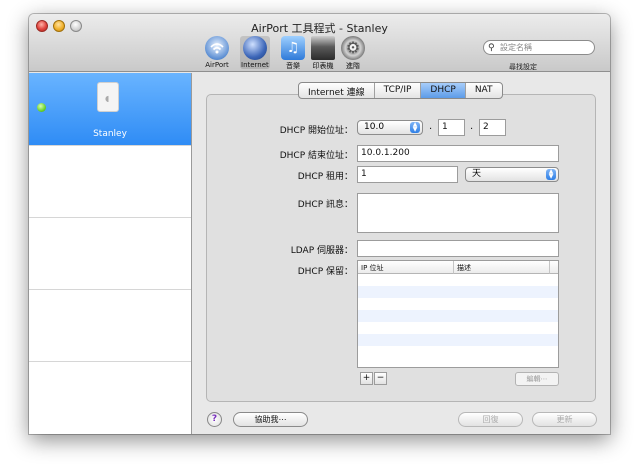  I want to click on airport-icon, so click(217, 48).